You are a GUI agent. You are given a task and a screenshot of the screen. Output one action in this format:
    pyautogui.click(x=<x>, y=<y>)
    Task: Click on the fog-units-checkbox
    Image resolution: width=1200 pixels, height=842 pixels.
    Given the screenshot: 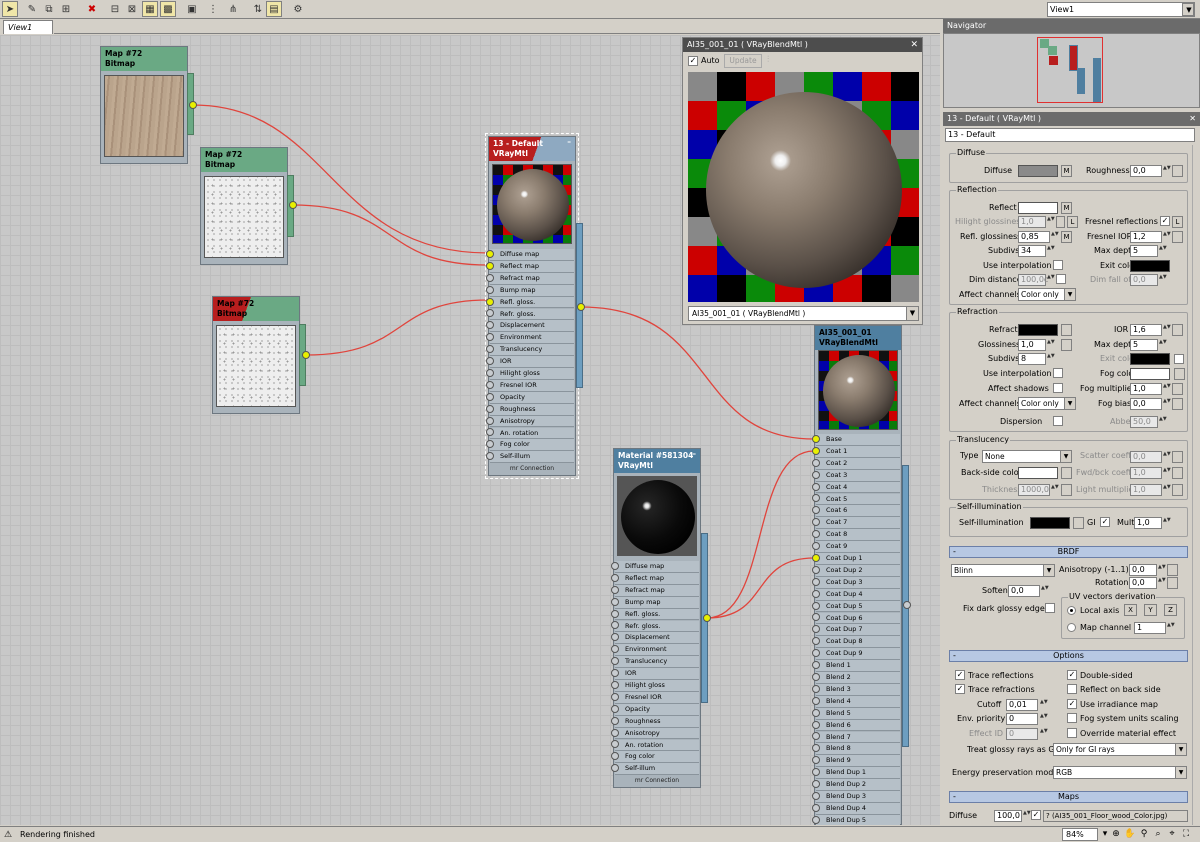 What is the action you would take?
    pyautogui.click(x=1072, y=718)
    